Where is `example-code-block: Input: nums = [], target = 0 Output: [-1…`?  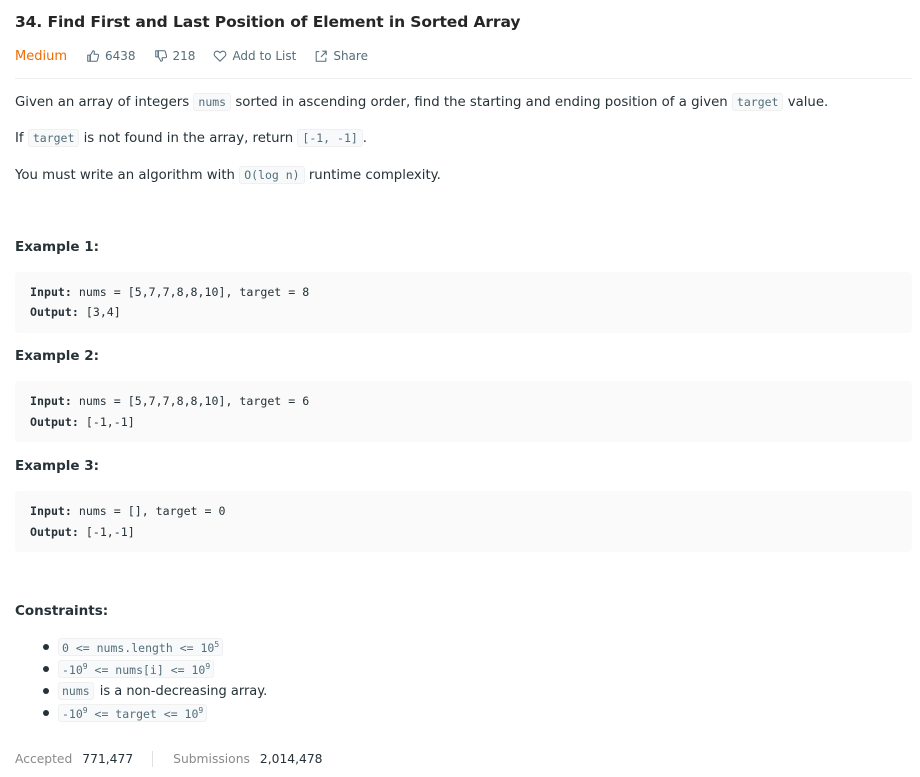 example-code-block: Input: nums = [], target = 0 Output: [-1… is located at coordinates (463, 521).